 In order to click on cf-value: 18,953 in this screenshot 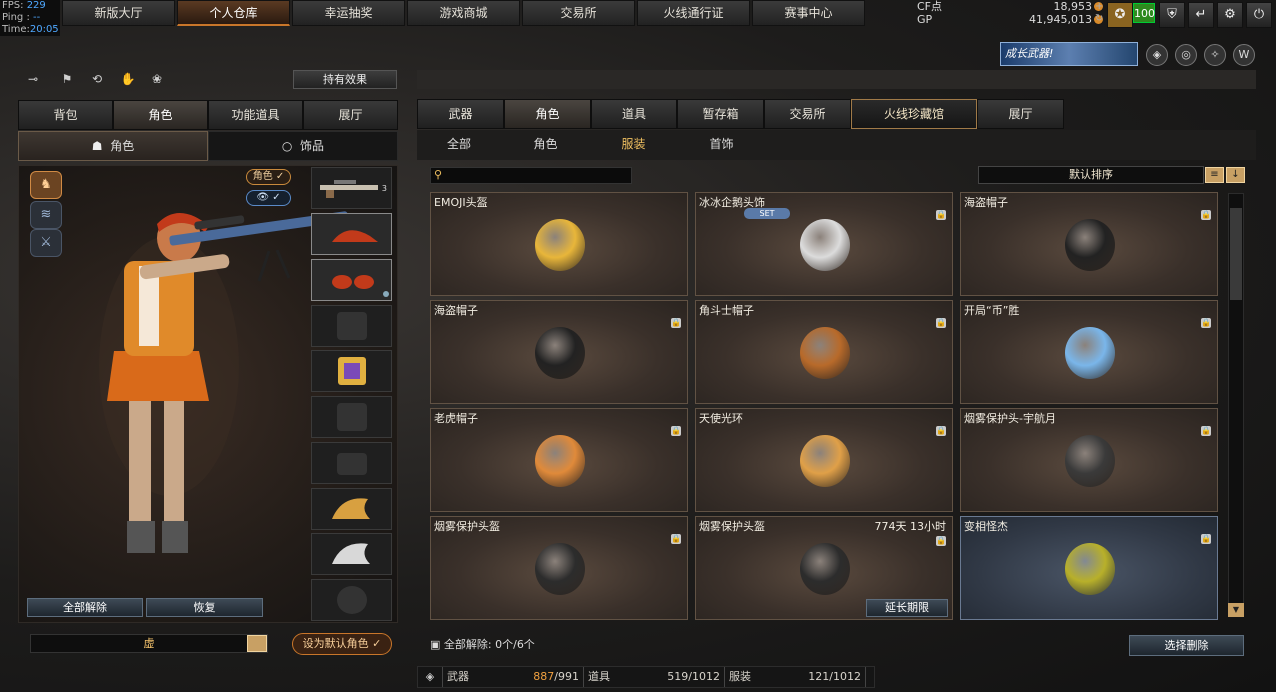, I will do `click(1073, 6)`.